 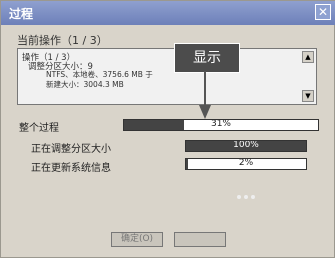 I want to click on update-progress-bar: 2%, so click(x=246, y=164).